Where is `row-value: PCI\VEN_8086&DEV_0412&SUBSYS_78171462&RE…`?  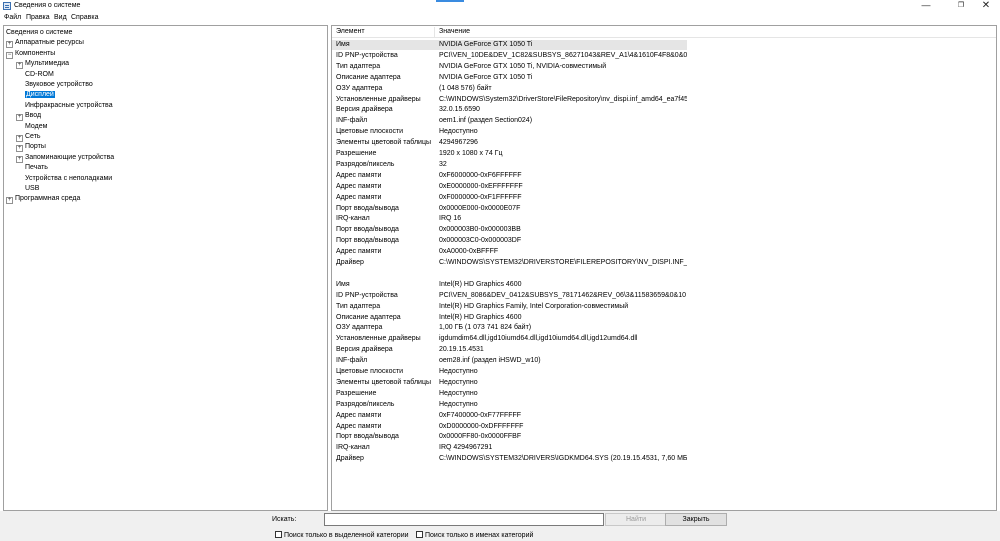
row-value: PCI\VEN_8086&DEV_0412&SUBSYS_78171462&RE… is located at coordinates (562, 295).